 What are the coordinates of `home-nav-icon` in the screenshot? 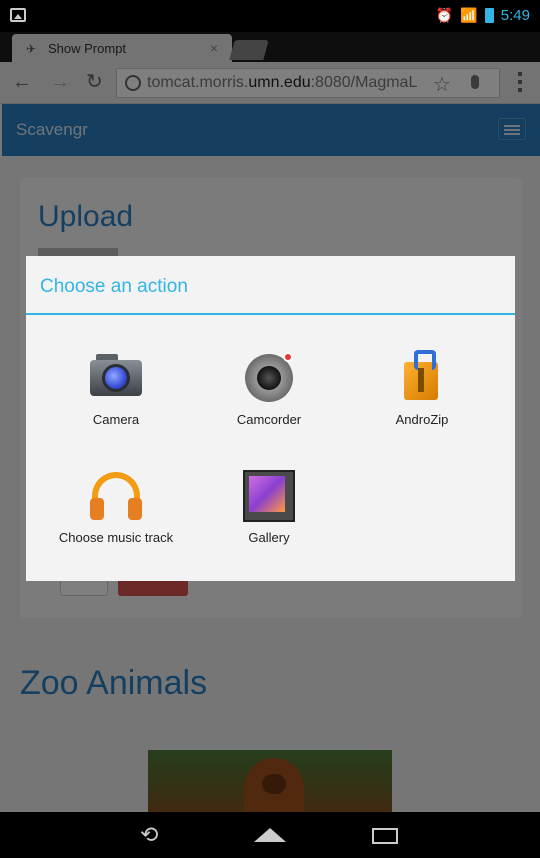 It's located at (270, 835).